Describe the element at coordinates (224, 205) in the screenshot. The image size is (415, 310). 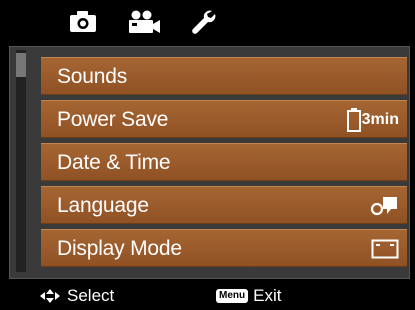
I see `menu-item-language: Language` at that location.